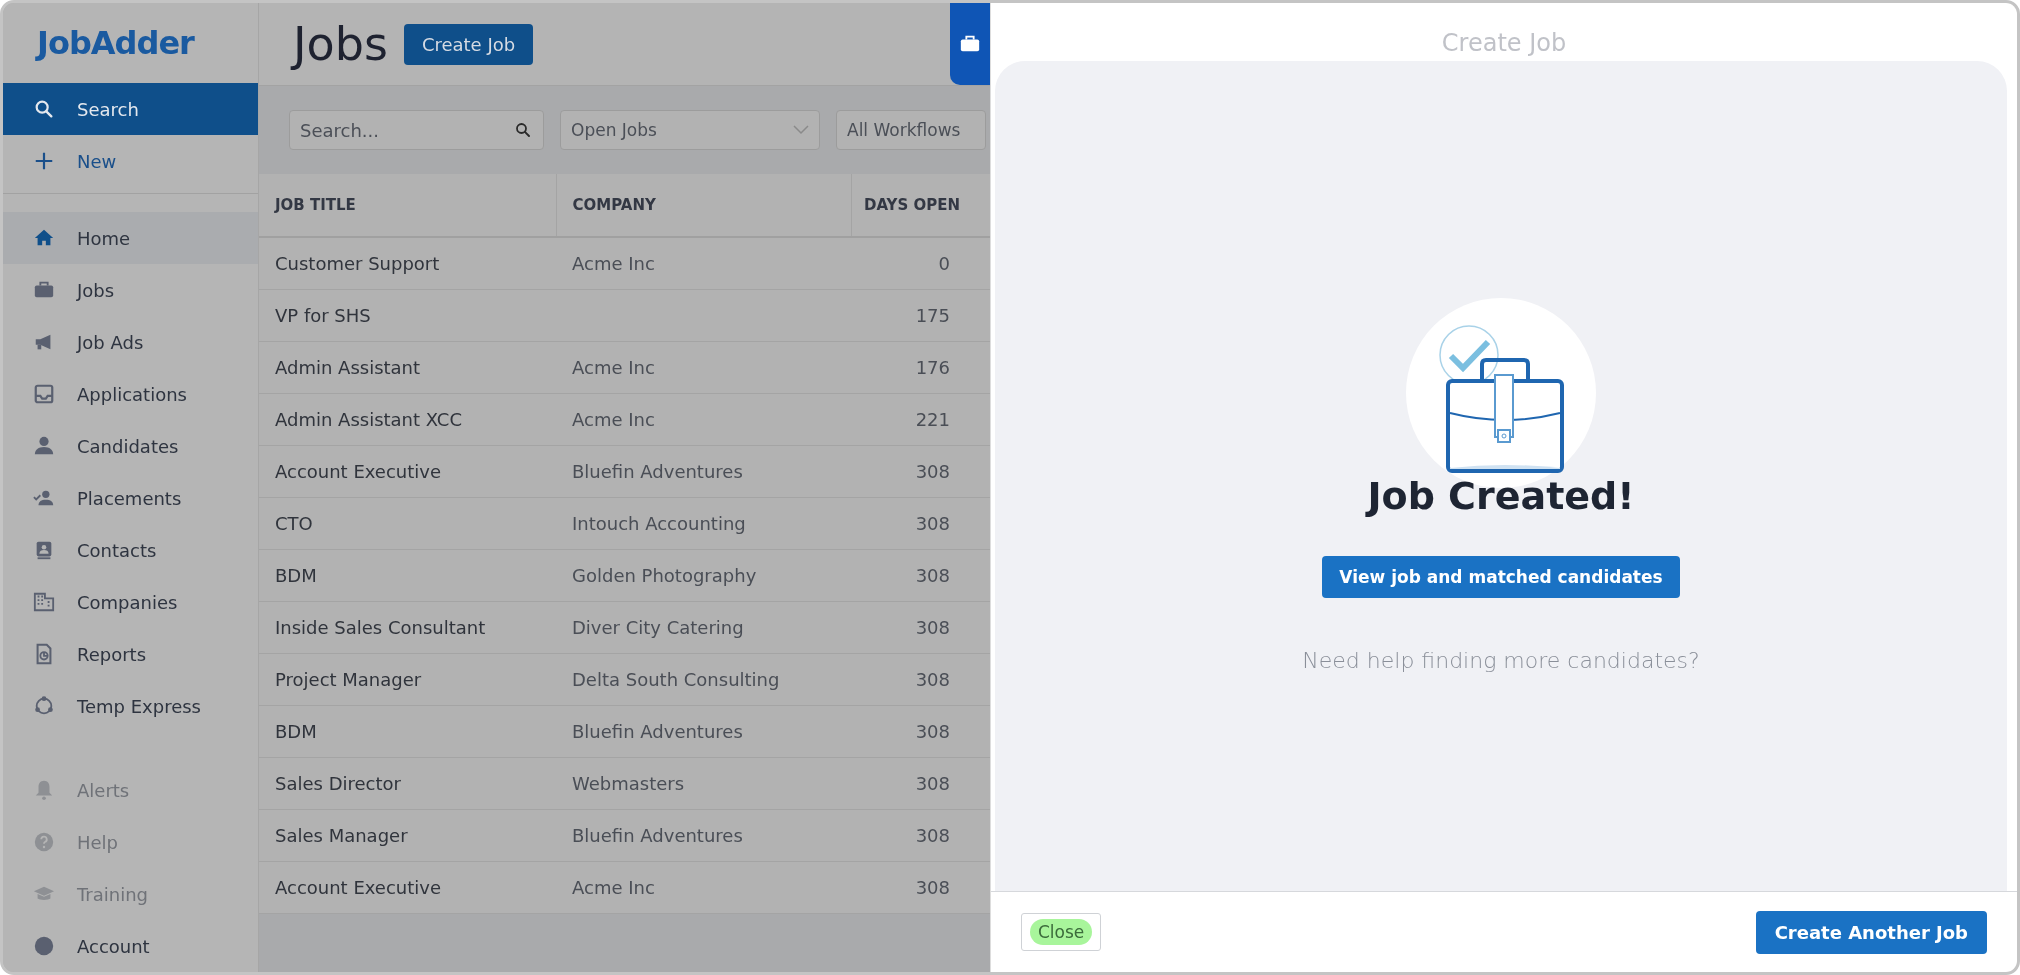 This screenshot has height=975, width=2020. What do you see at coordinates (690, 130) in the screenshot?
I see `status-dropdown: Open Jobs` at bounding box center [690, 130].